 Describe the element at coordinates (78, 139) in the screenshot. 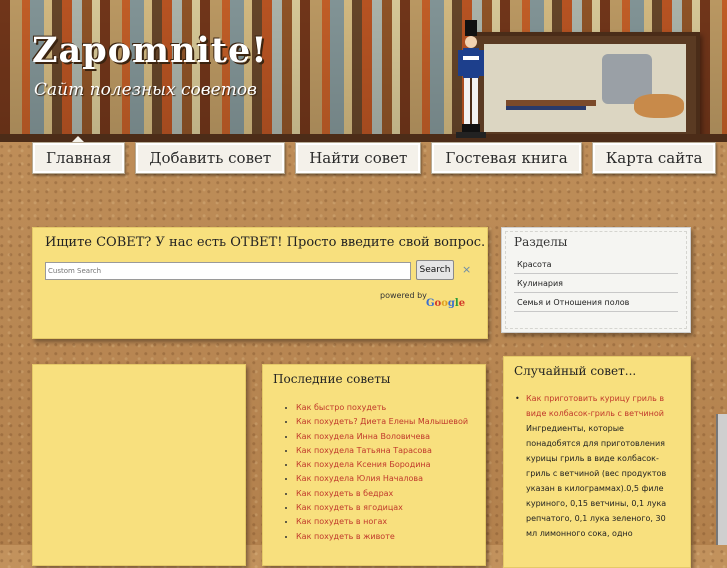

I see `active-nav-marker` at that location.